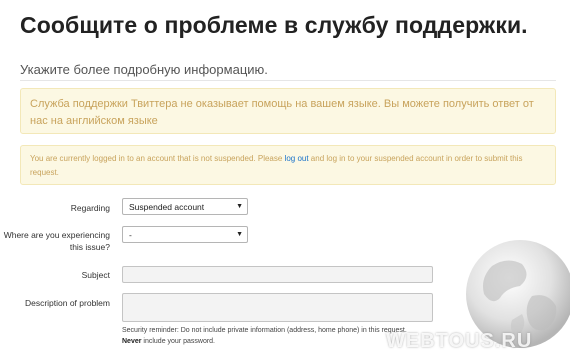 Image resolution: width=570 pixels, height=358 pixels. Describe the element at coordinates (297, 158) in the screenshot. I see `log-out-link: log out` at that location.